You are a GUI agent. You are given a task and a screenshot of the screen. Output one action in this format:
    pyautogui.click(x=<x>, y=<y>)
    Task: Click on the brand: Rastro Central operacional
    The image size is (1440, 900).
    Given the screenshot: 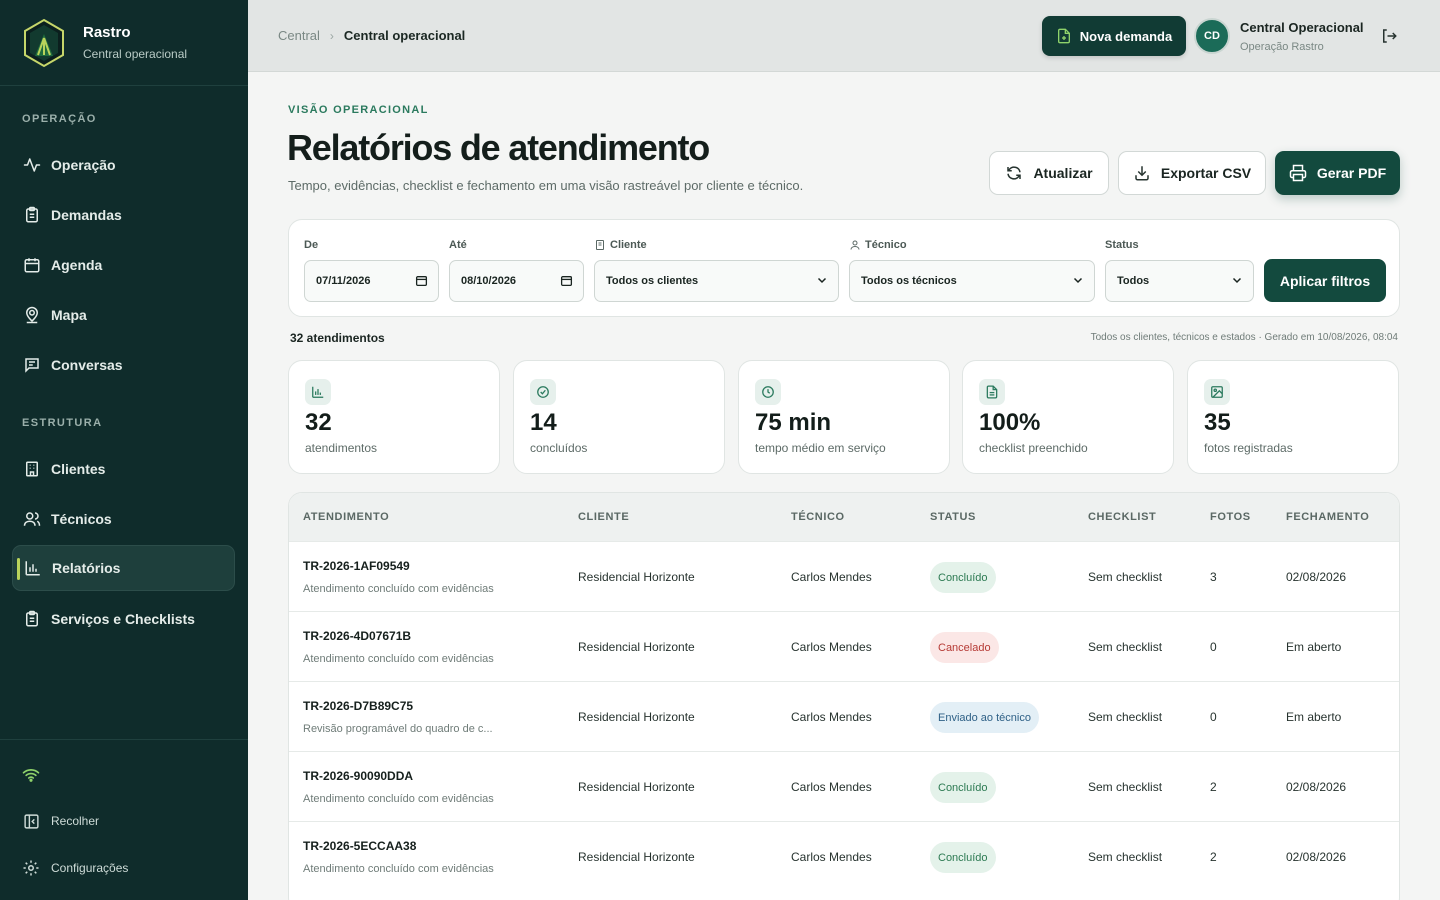 What is the action you would take?
    pyautogui.click(x=124, y=43)
    